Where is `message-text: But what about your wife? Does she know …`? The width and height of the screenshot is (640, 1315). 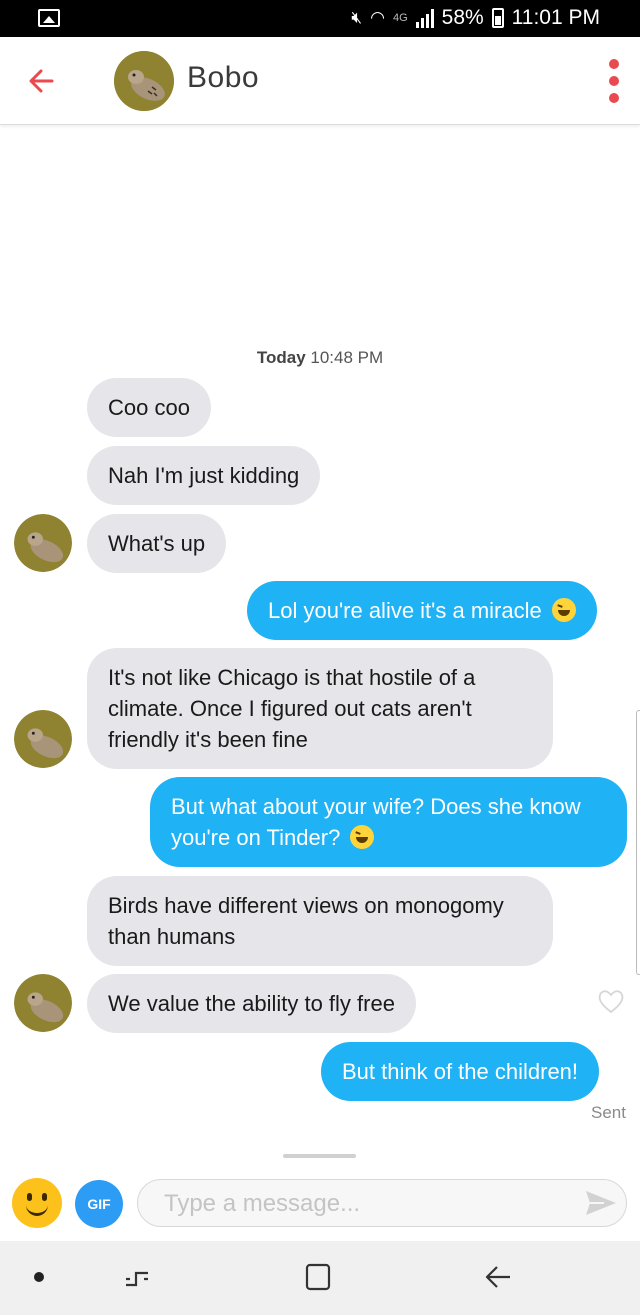
message-text: But what about your wife? Does she know … is located at coordinates (376, 822).